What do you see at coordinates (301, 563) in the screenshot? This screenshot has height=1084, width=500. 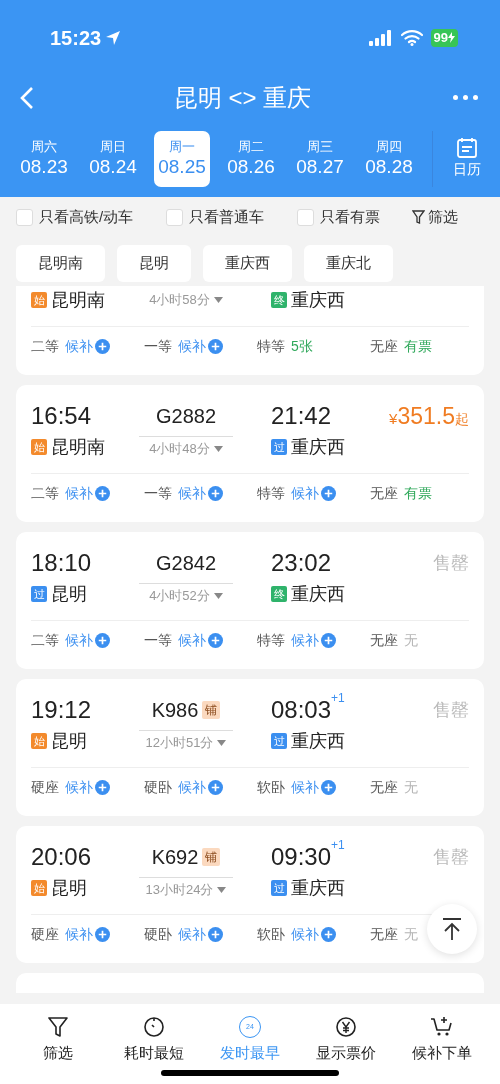 I see `arrival-time: 23:02` at bounding box center [301, 563].